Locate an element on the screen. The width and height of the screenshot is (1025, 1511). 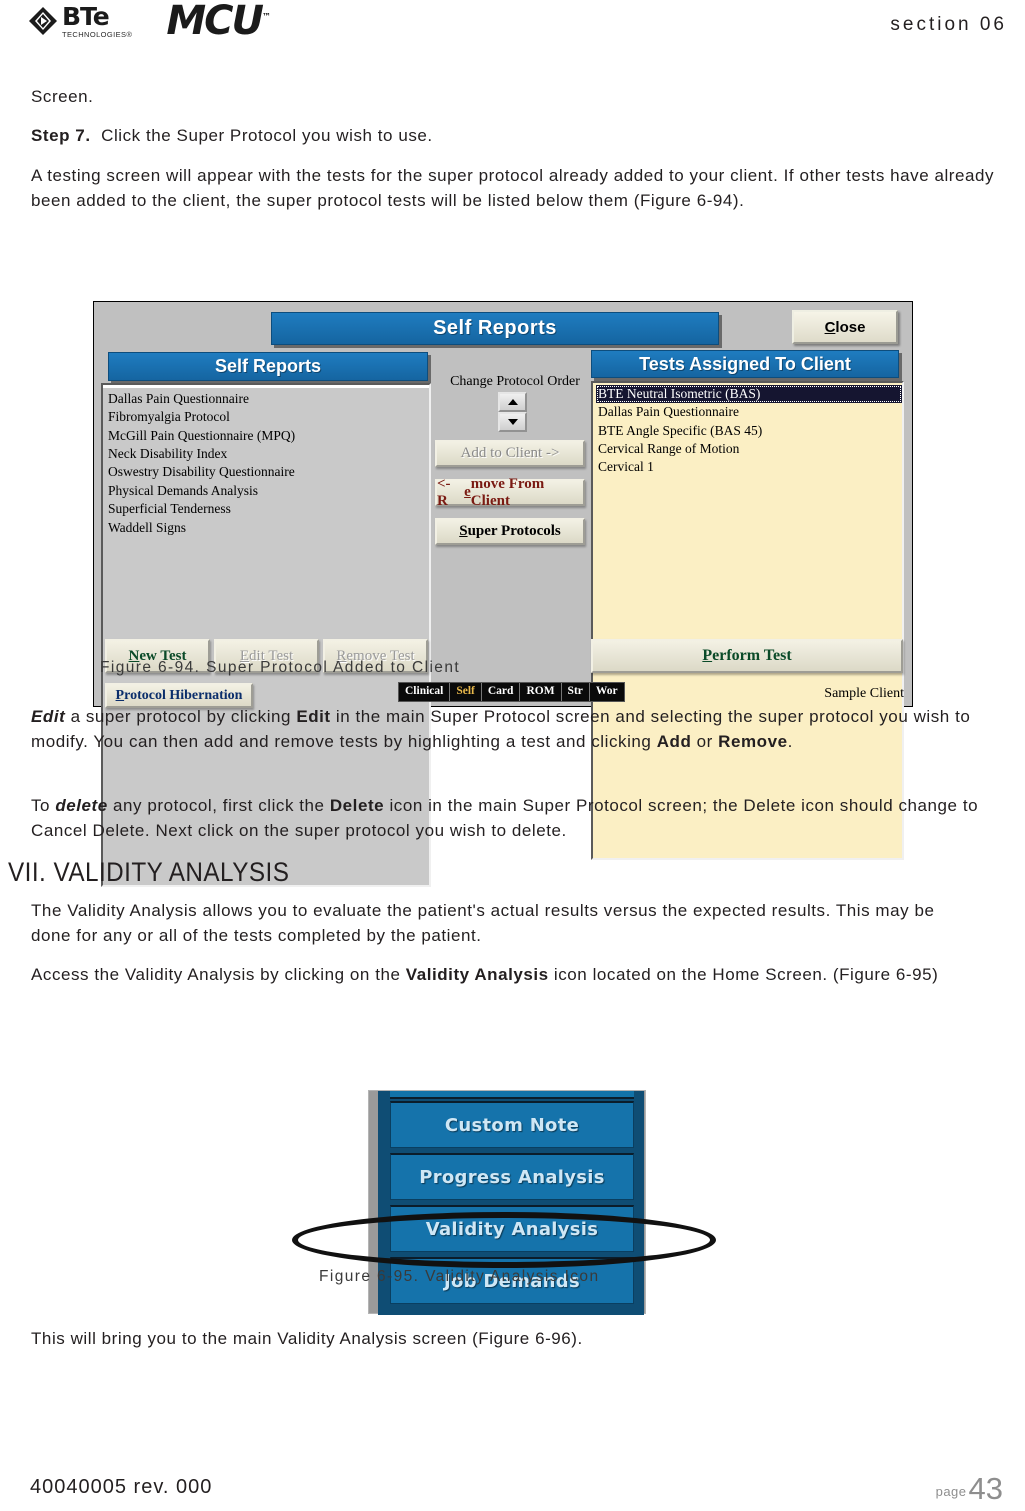
figure-6-95-caption: Figure 6-95. Validity Analysis Icon is located at coordinates (459, 1276).